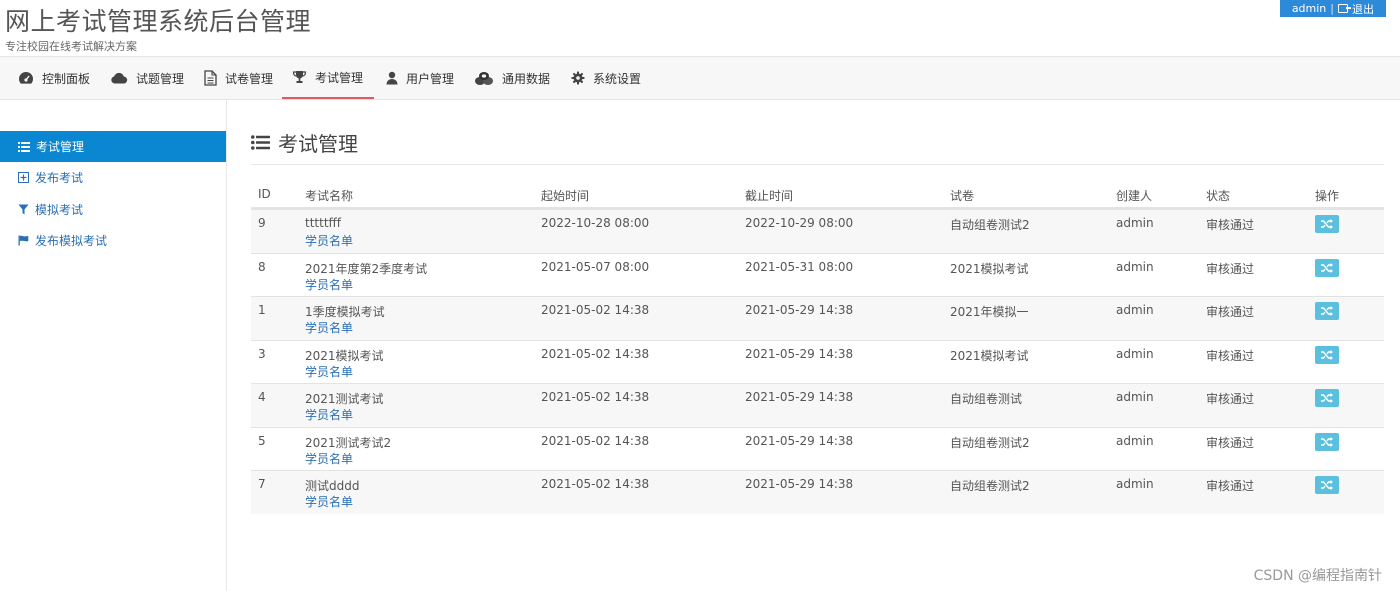  Describe the element at coordinates (700, 78) in the screenshot. I see `top-nav: 控制面板 试题管理 试卷管理 考试管理 用户管理 通用数据 系统设置` at that location.